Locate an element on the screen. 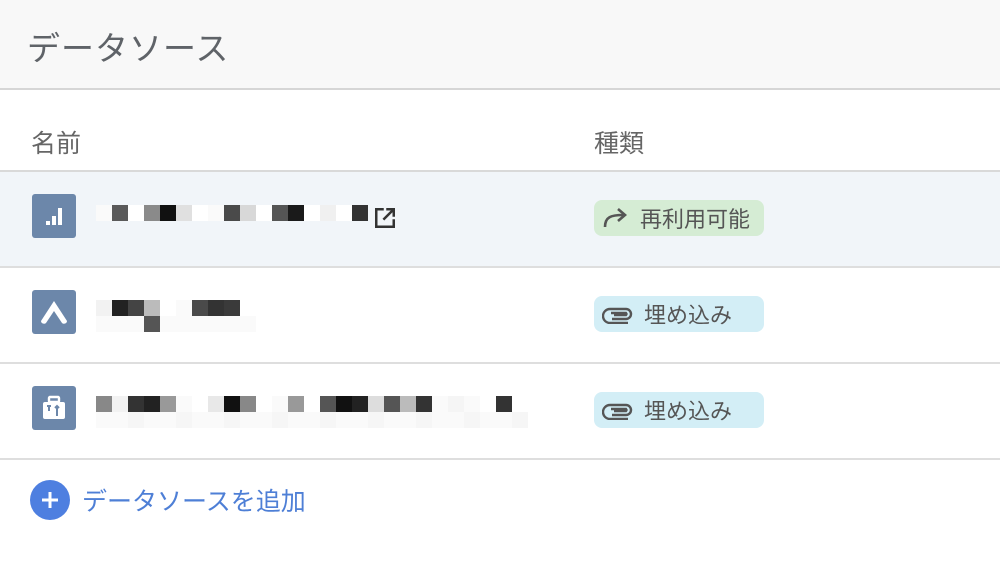 The image size is (1000, 564). add-data-source-button: データソースを追加 is located at coordinates (168, 500).